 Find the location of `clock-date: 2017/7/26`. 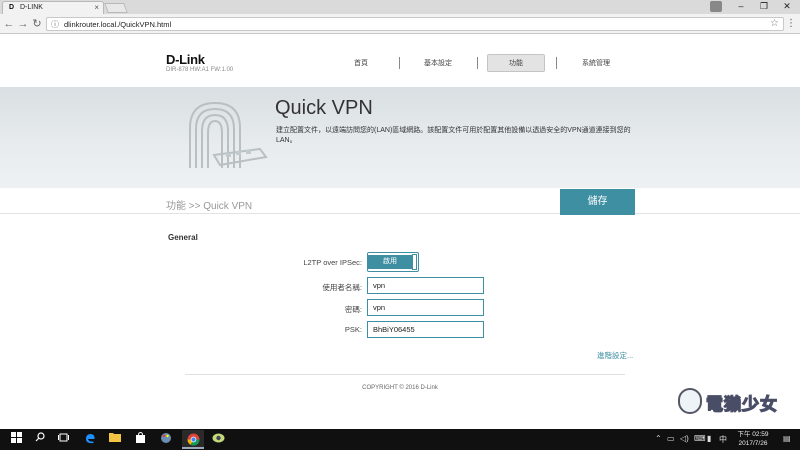

clock-date: 2017/7/26 is located at coordinates (753, 443).